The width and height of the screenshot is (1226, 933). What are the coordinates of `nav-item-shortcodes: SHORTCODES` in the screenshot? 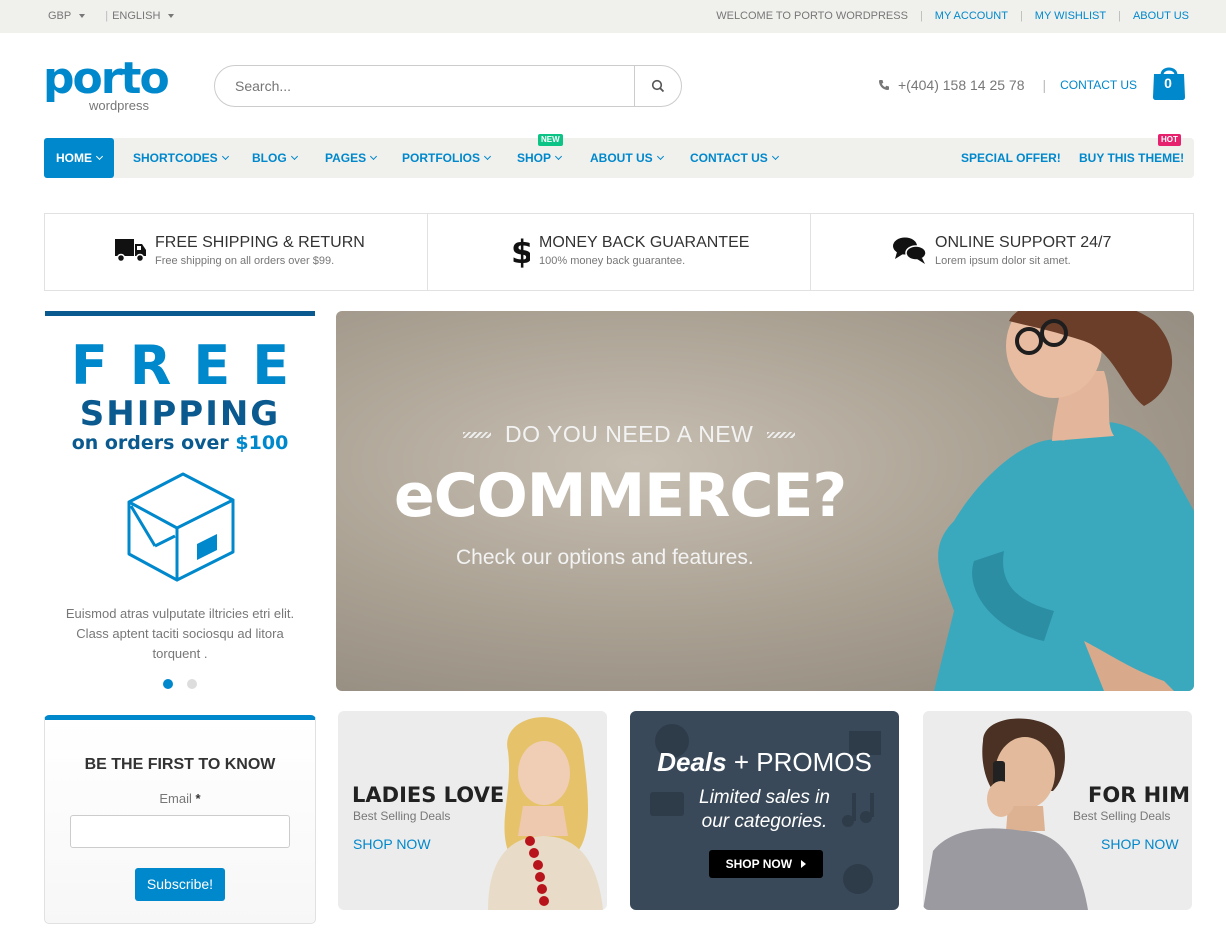 It's located at (181, 158).